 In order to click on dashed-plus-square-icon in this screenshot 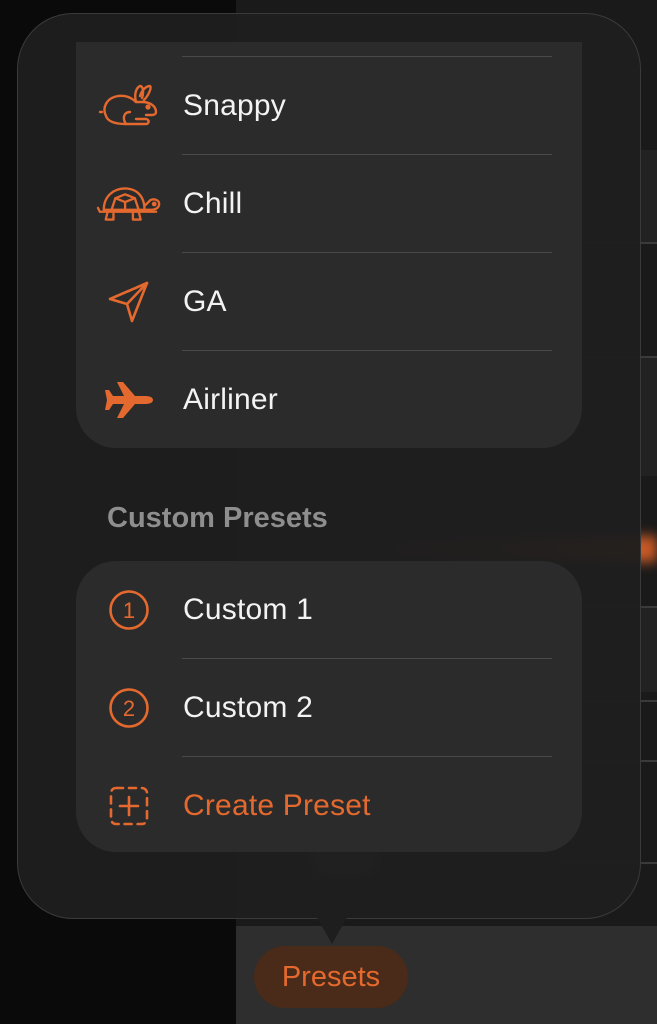, I will do `click(129, 806)`.